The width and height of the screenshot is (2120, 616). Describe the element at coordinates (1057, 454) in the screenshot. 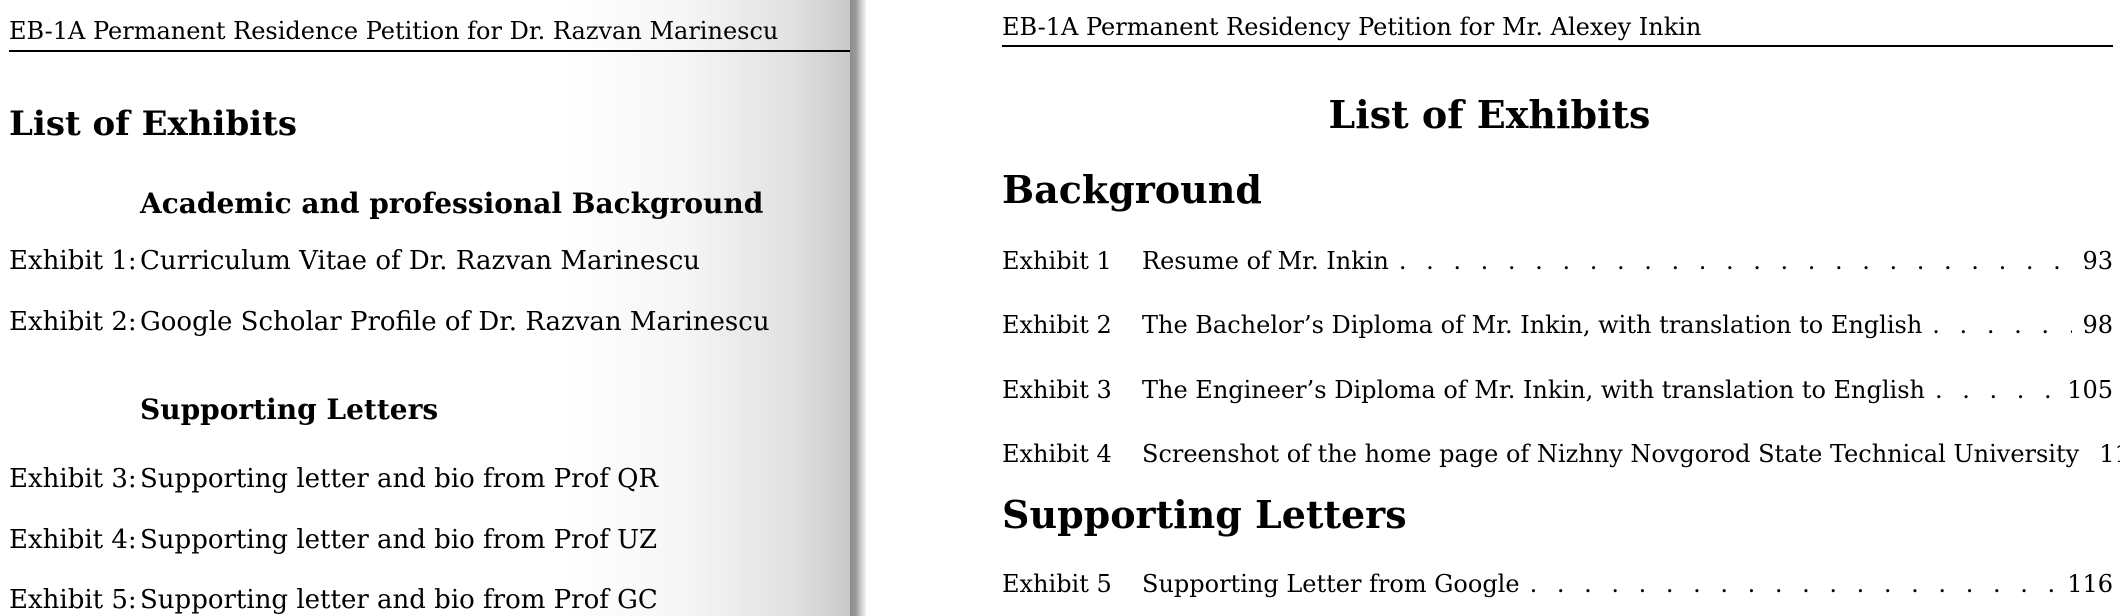

I see `exhibit-label: Exhibit 4` at that location.